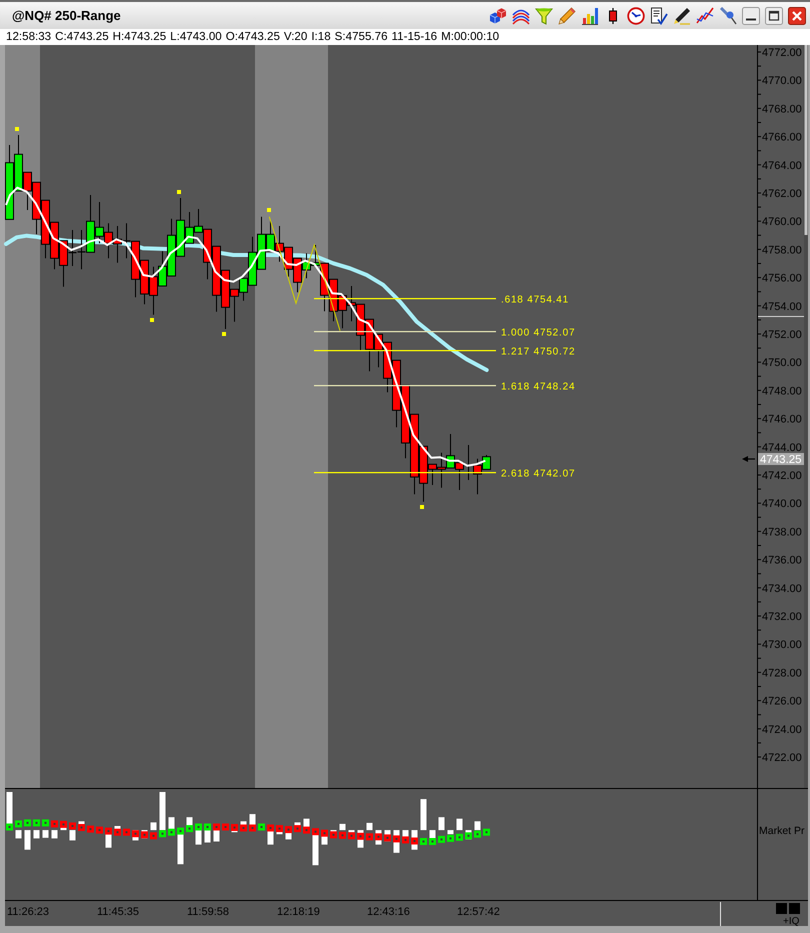 The width and height of the screenshot is (810, 933). What do you see at coordinates (253, 37) in the screenshot?
I see `quote-field: O:4743.25` at bounding box center [253, 37].